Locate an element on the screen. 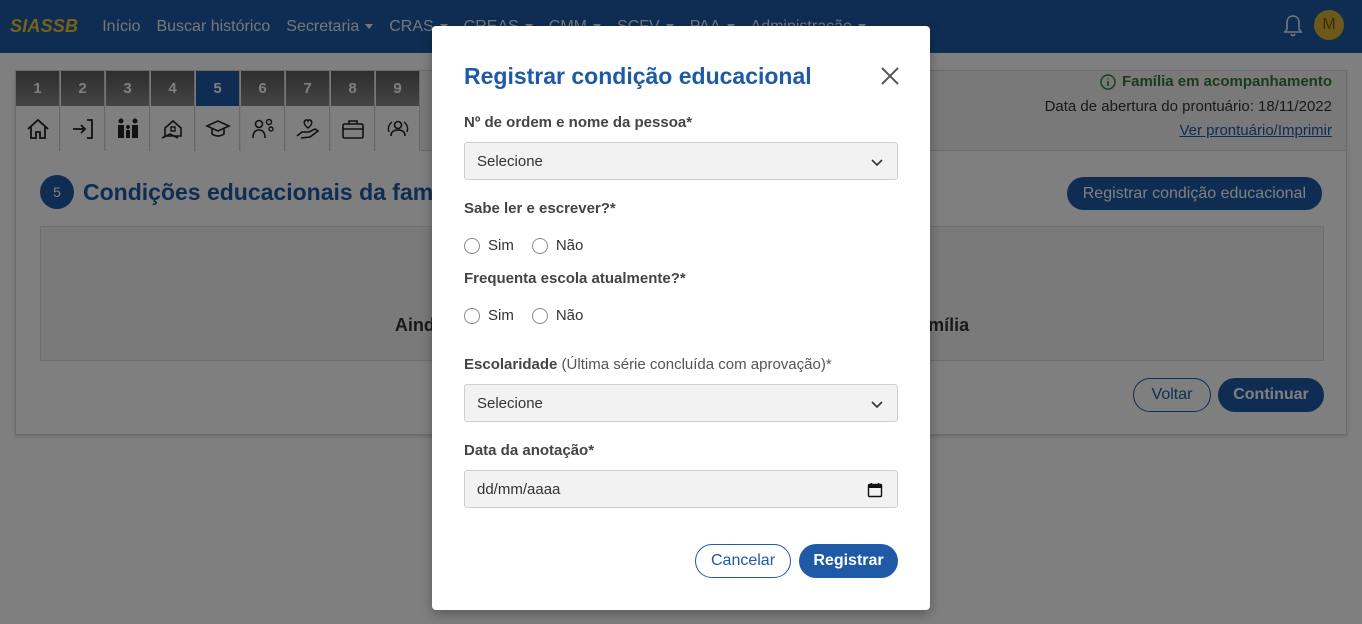 This screenshot has height=624, width=1362. date-placeholder: dd/mm/aaaa is located at coordinates (519, 489).